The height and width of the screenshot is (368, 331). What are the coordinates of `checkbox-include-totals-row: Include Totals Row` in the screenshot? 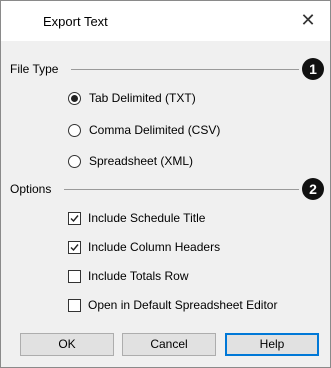 It's located at (128, 276).